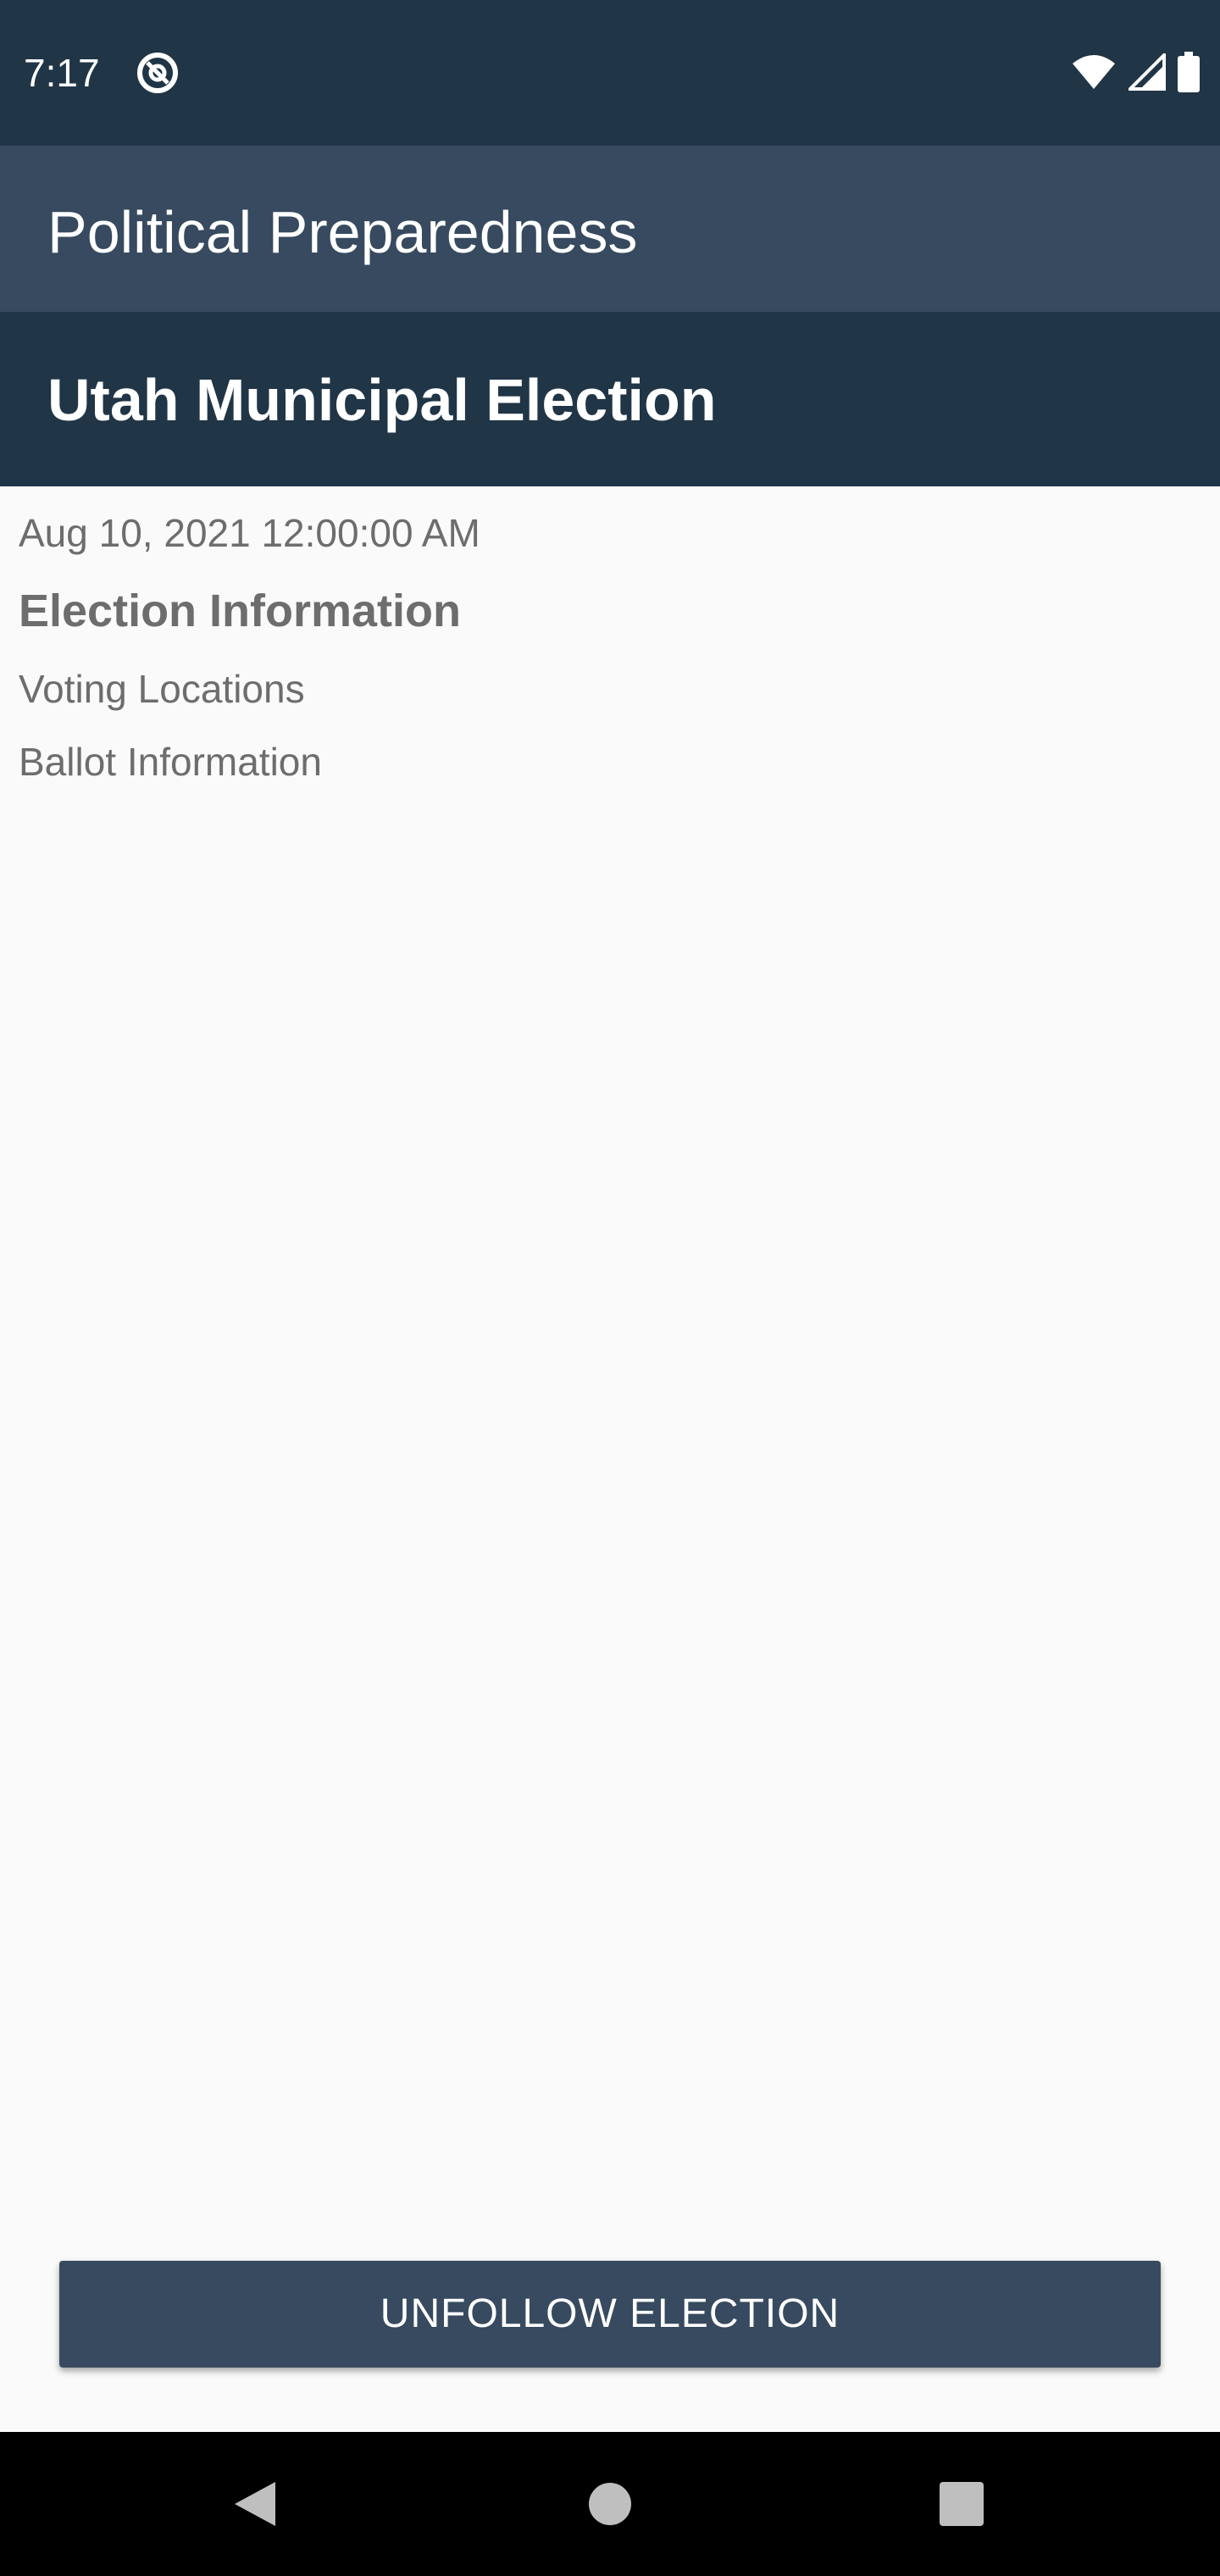 The image size is (1220, 2576). What do you see at coordinates (170, 761) in the screenshot?
I see `ballot-information-link: Ballot Information` at bounding box center [170, 761].